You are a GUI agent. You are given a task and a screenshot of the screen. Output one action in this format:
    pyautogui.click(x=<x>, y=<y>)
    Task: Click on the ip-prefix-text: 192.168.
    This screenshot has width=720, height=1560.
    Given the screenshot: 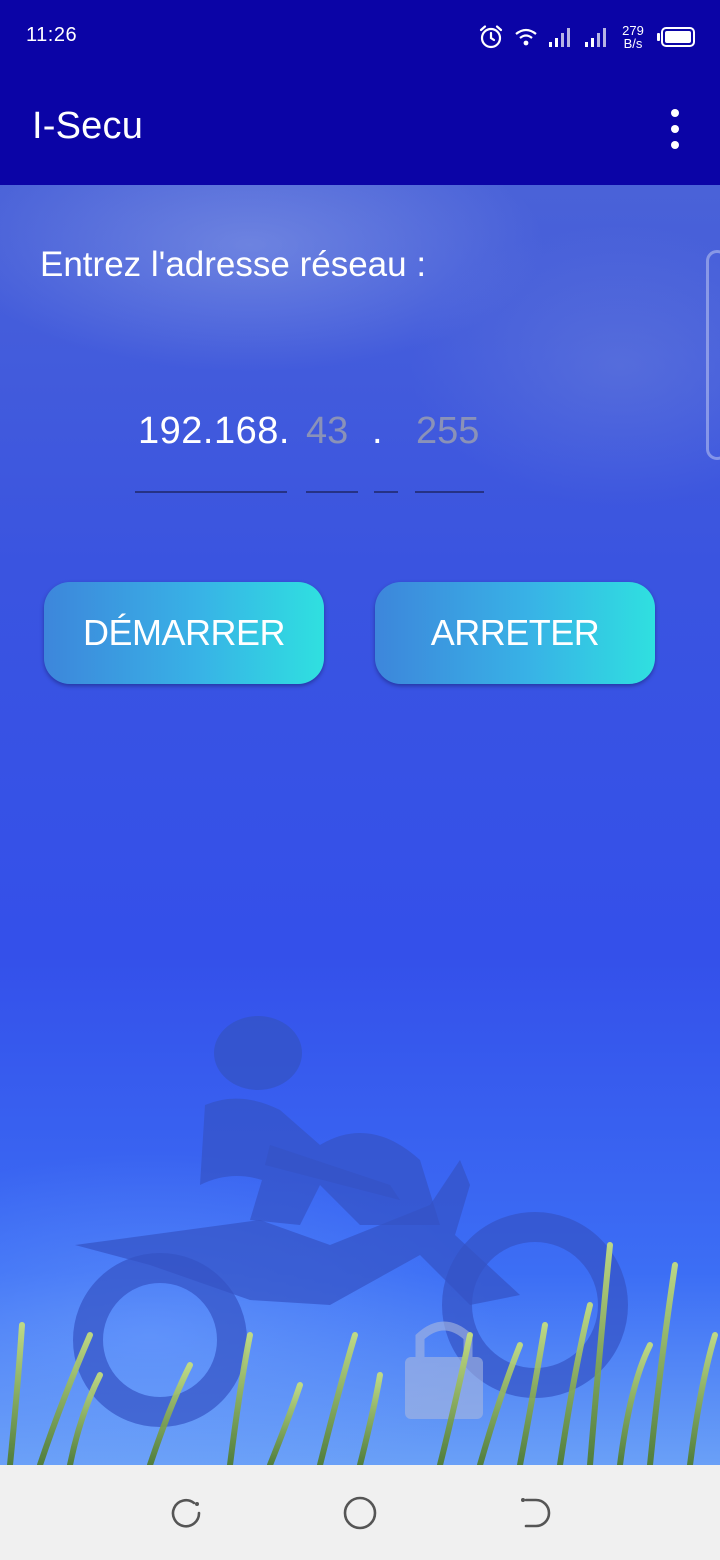 What is the action you would take?
    pyautogui.click(x=214, y=431)
    